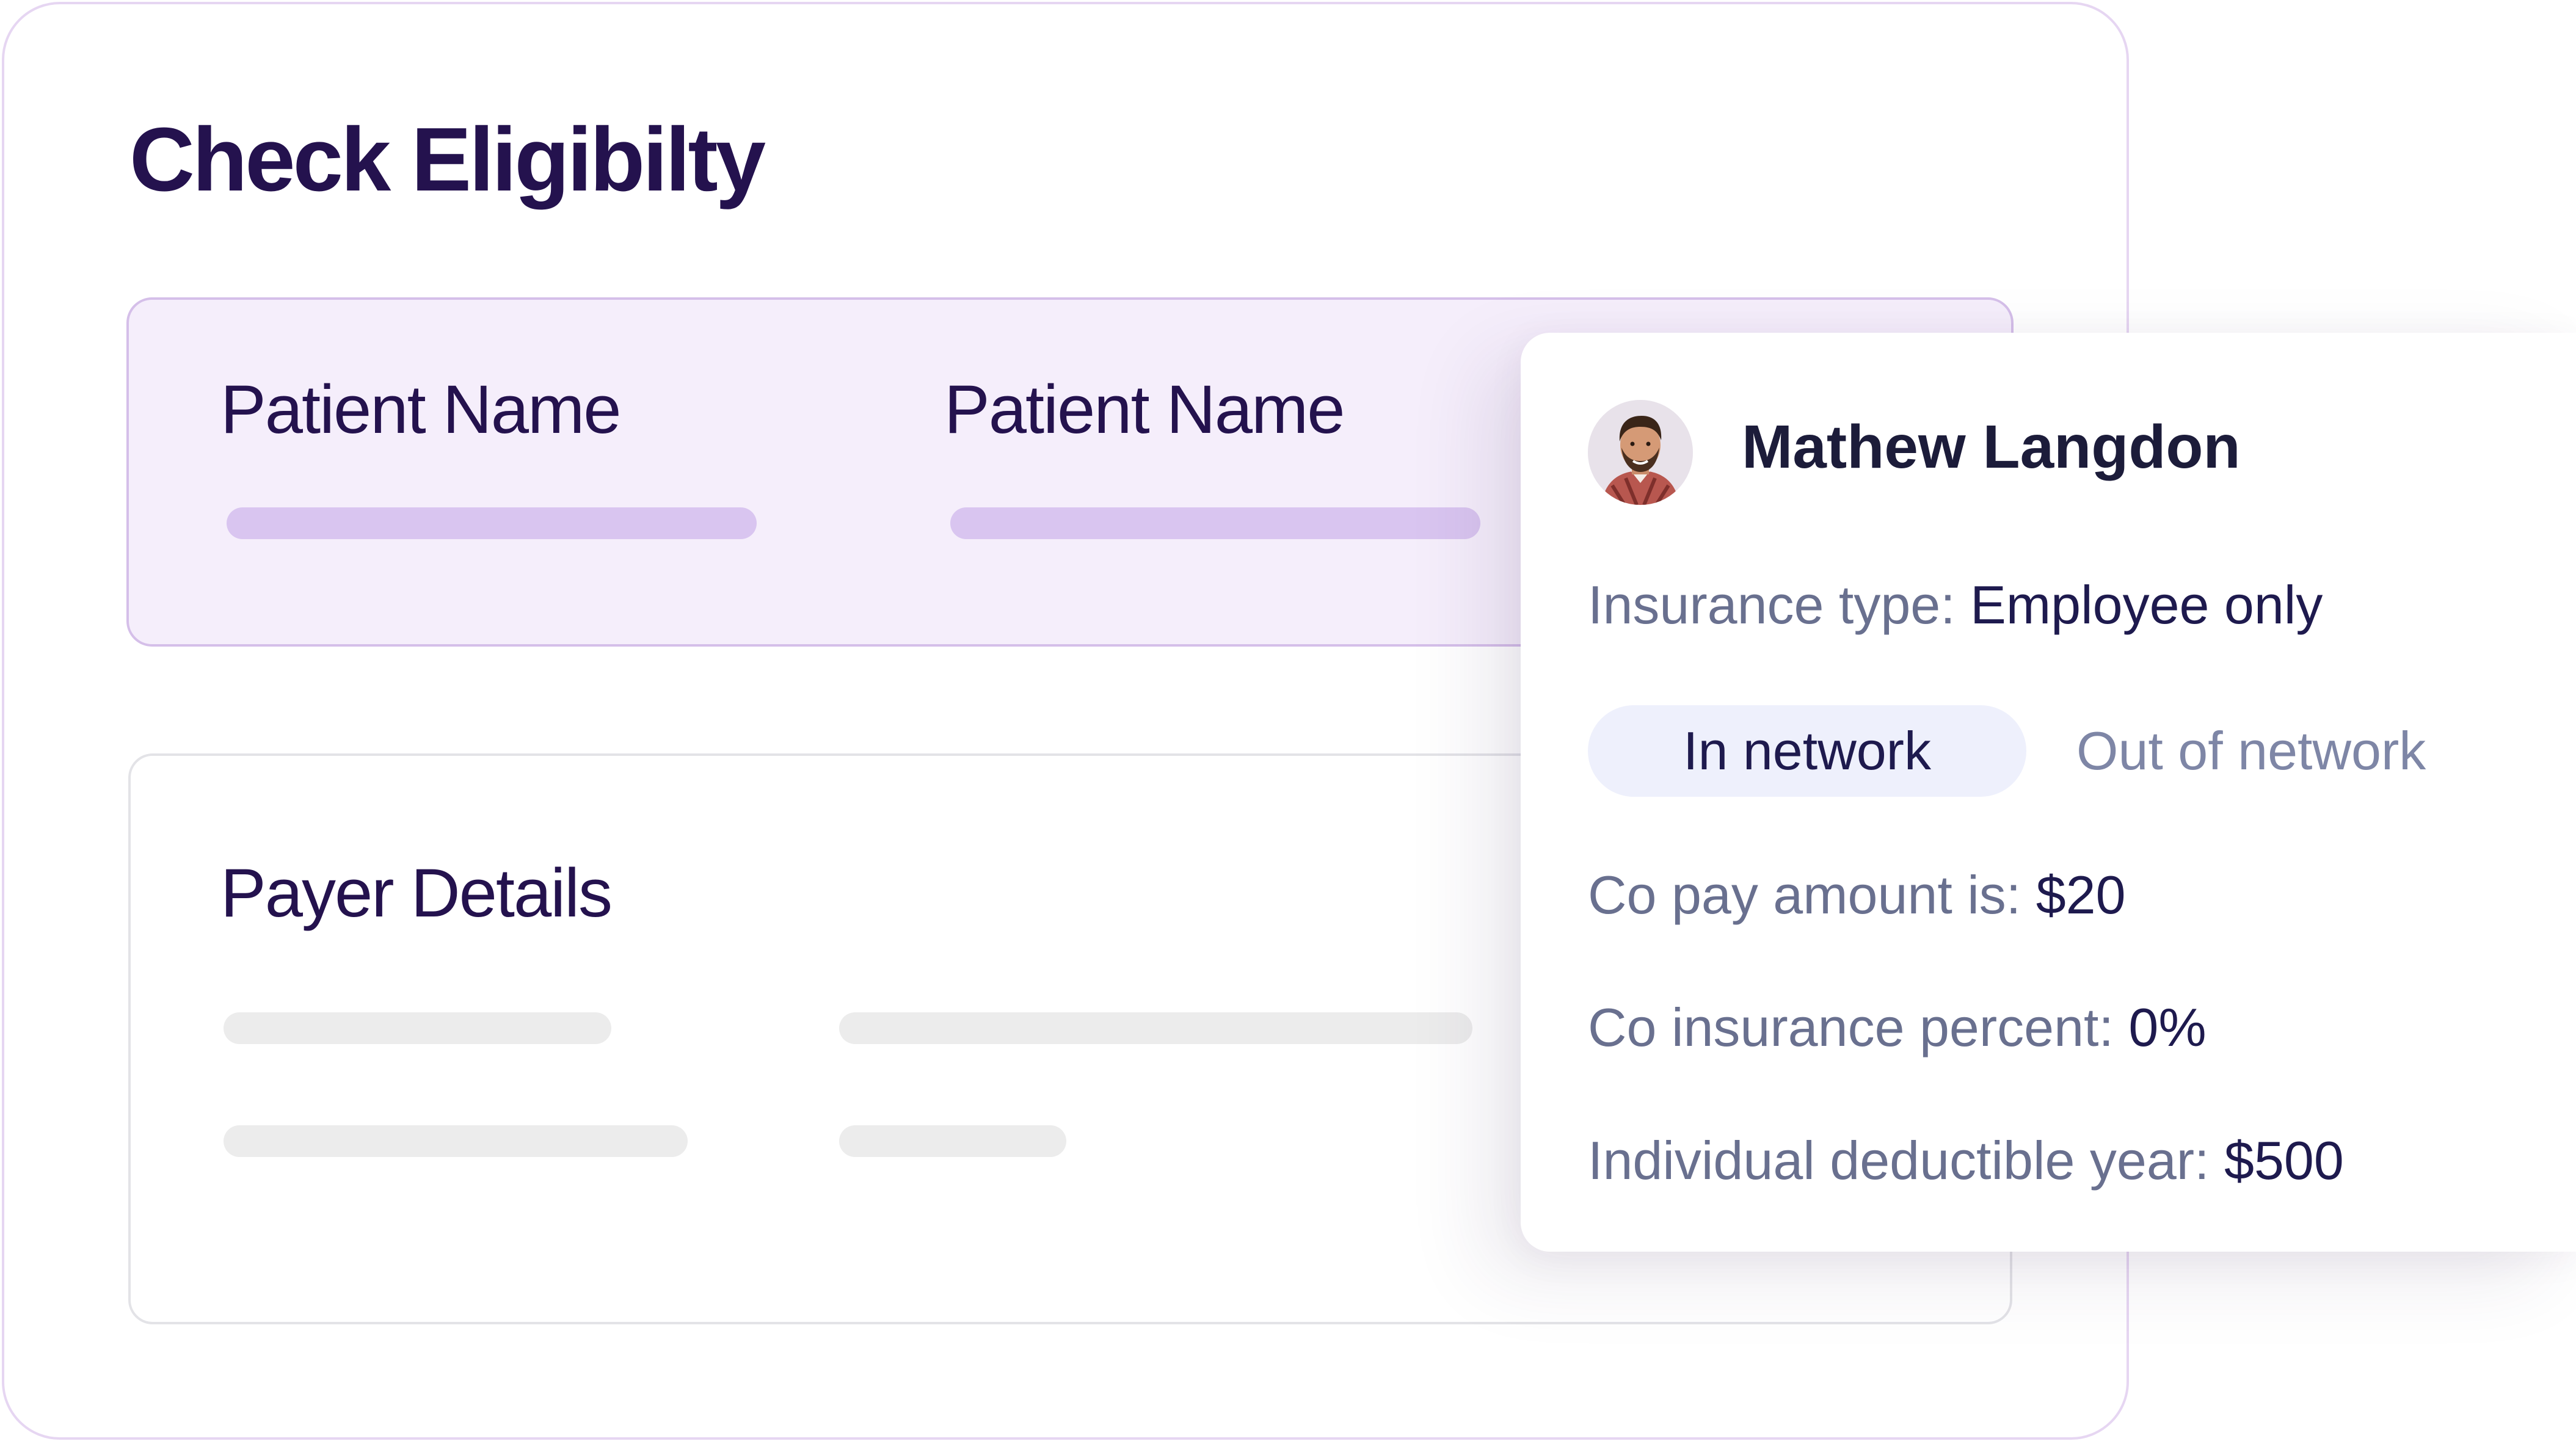 The height and width of the screenshot is (1444, 2576). I want to click on coinsurance-row: Co insurance percent: 0%, so click(1897, 1027).